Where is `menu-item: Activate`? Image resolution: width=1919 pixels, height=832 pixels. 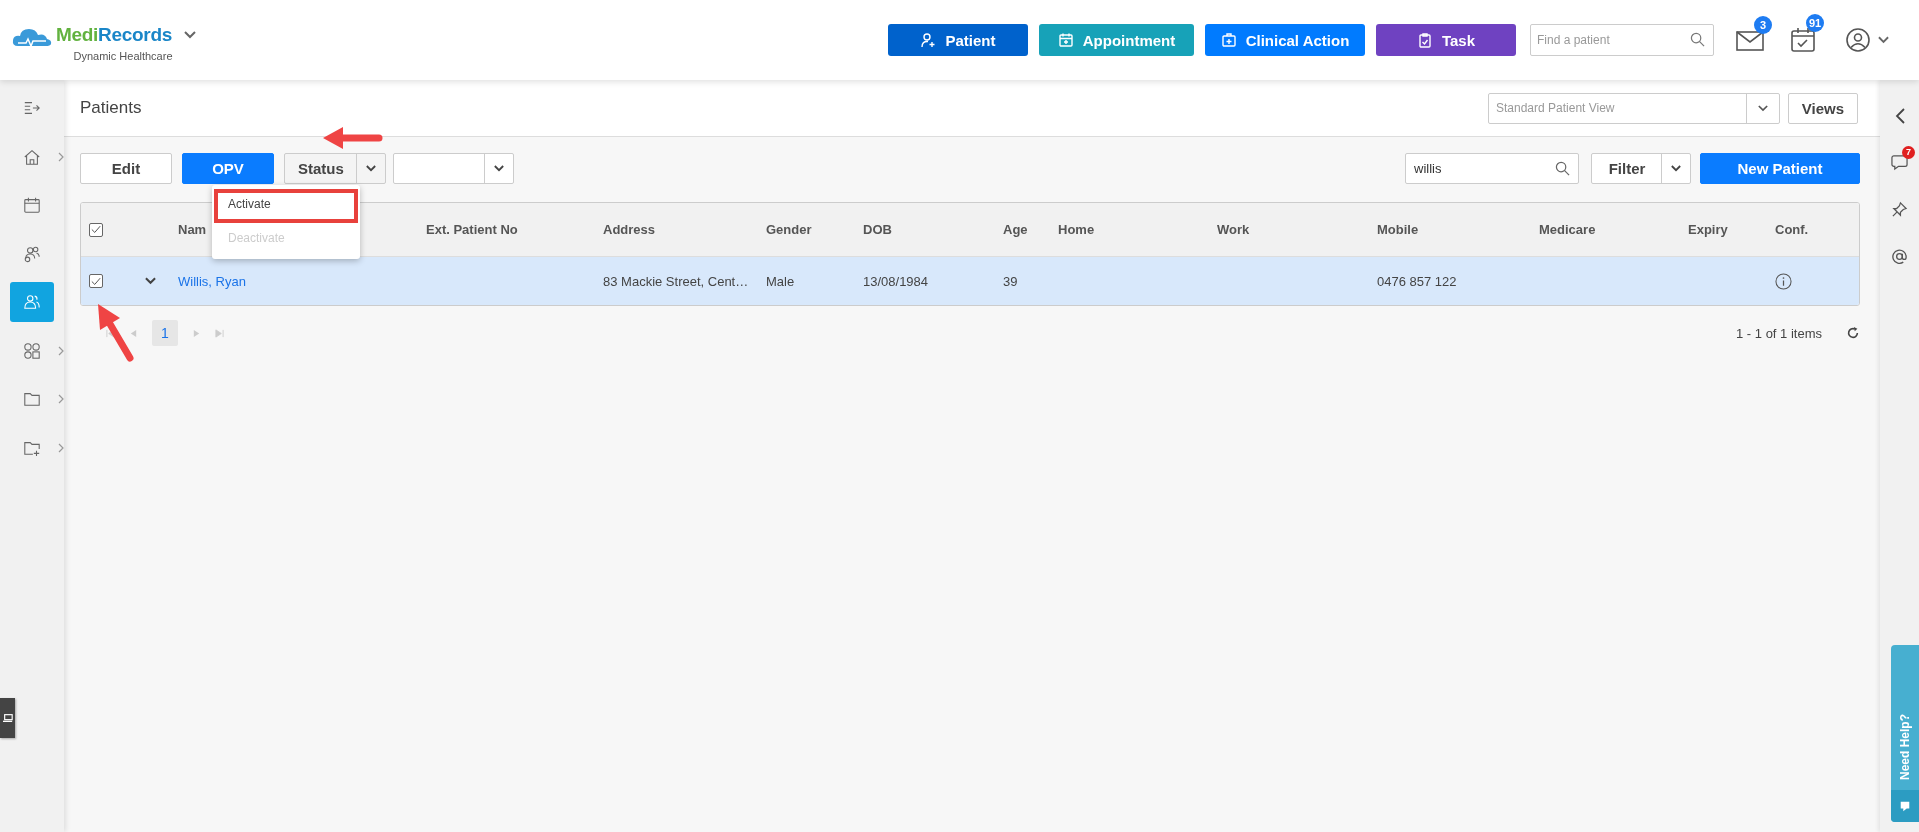
menu-item: Activate is located at coordinates (286, 206).